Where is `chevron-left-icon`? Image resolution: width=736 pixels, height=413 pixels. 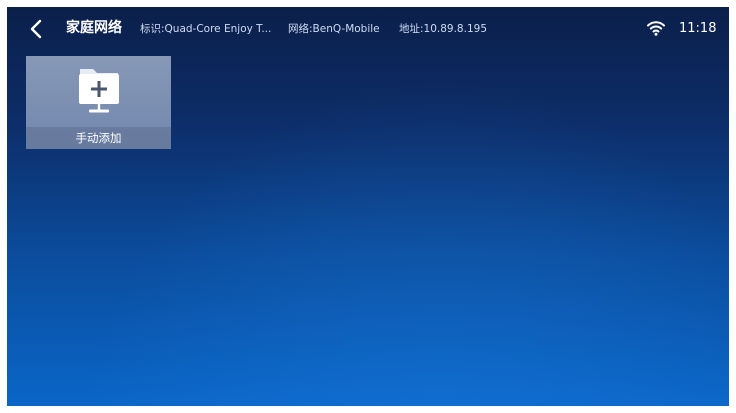 chevron-left-icon is located at coordinates (36, 29).